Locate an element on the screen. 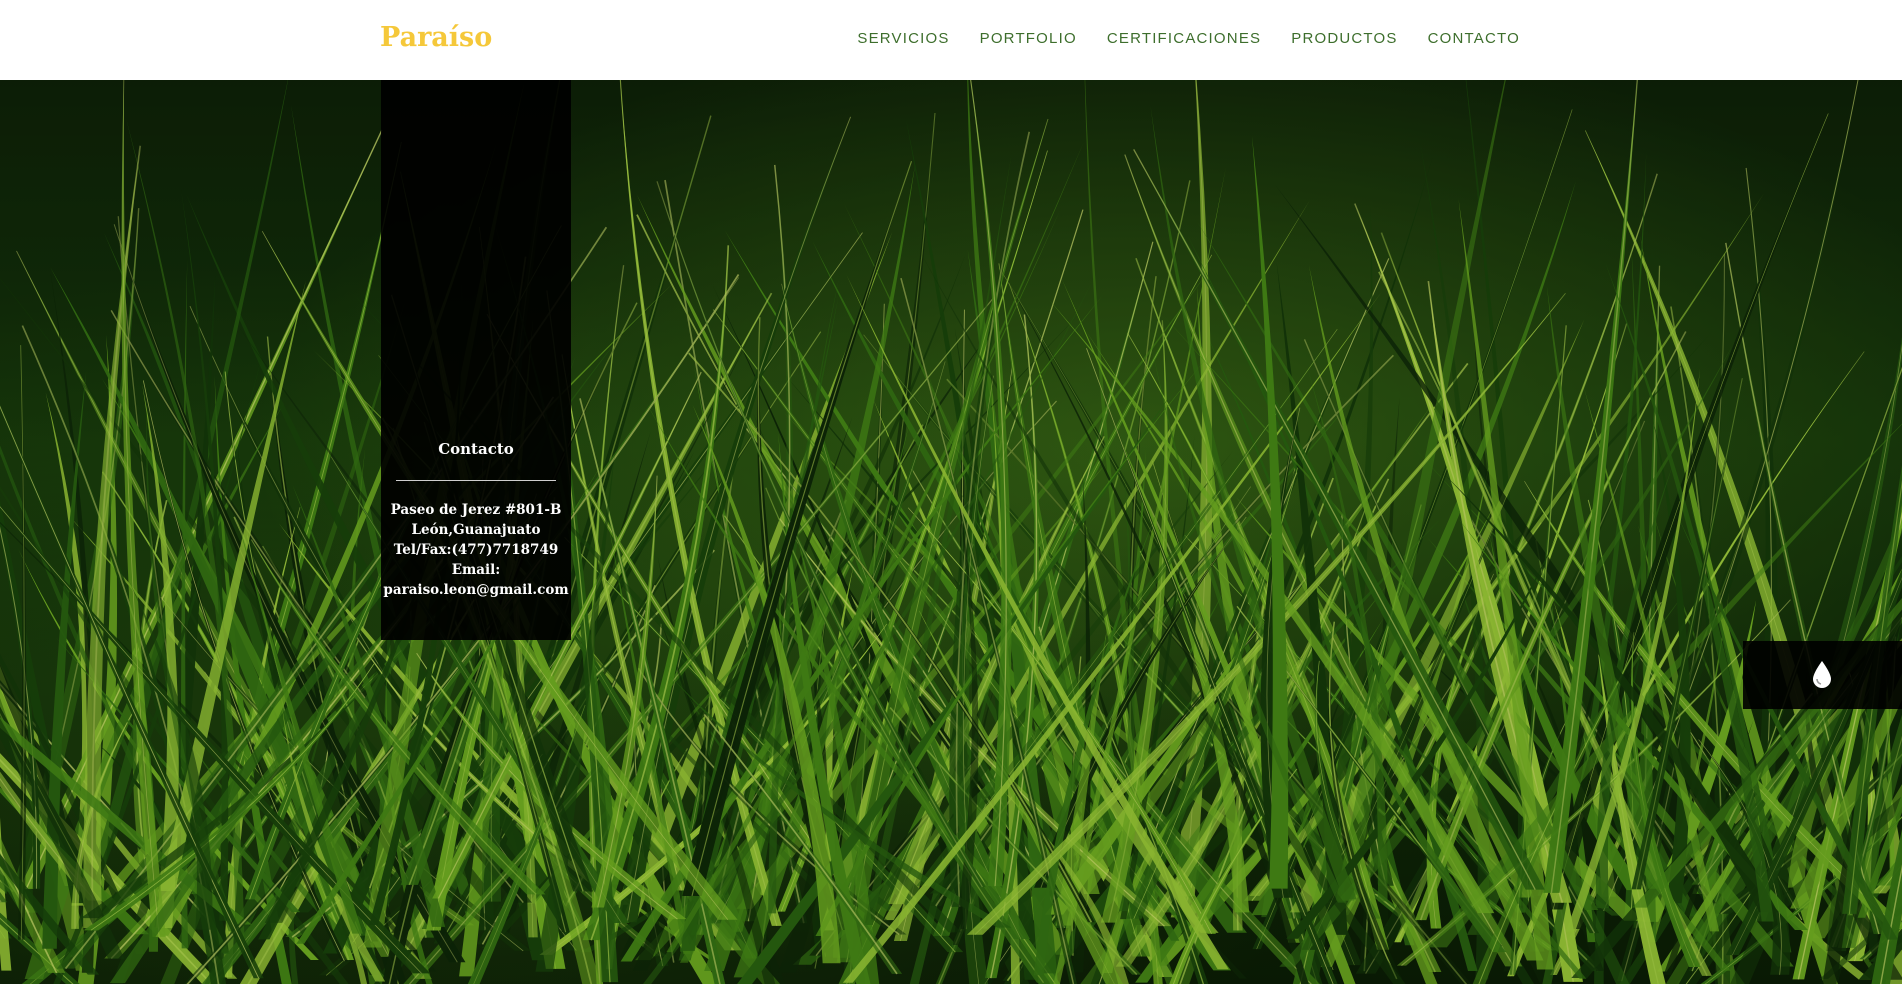 The image size is (1902, 984). contact-email-label: Email: is located at coordinates (476, 570).